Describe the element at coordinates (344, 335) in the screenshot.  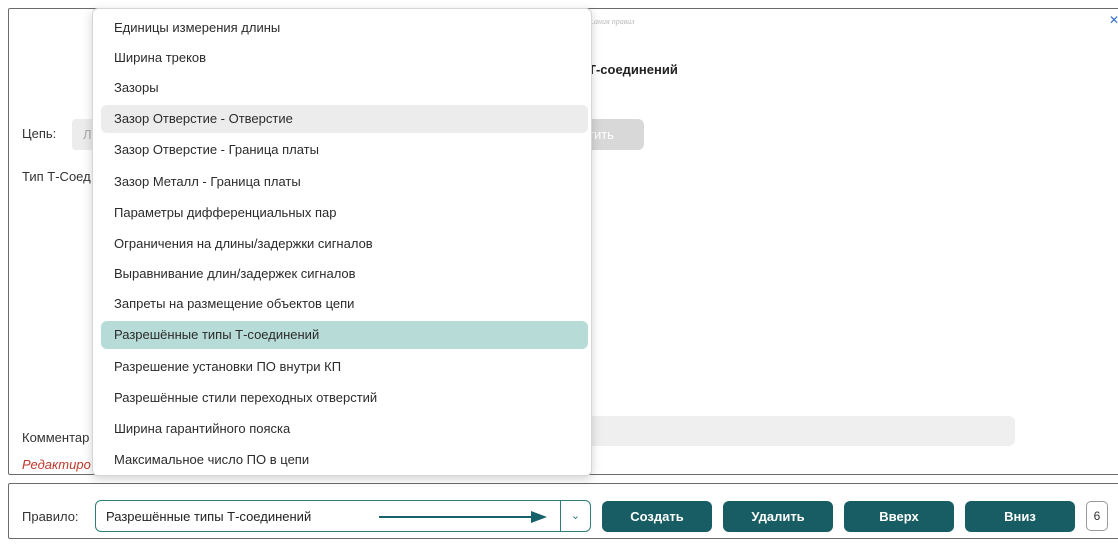
I see `menu-item-t-junction-types: Разрешённые типы Т-соединений` at that location.